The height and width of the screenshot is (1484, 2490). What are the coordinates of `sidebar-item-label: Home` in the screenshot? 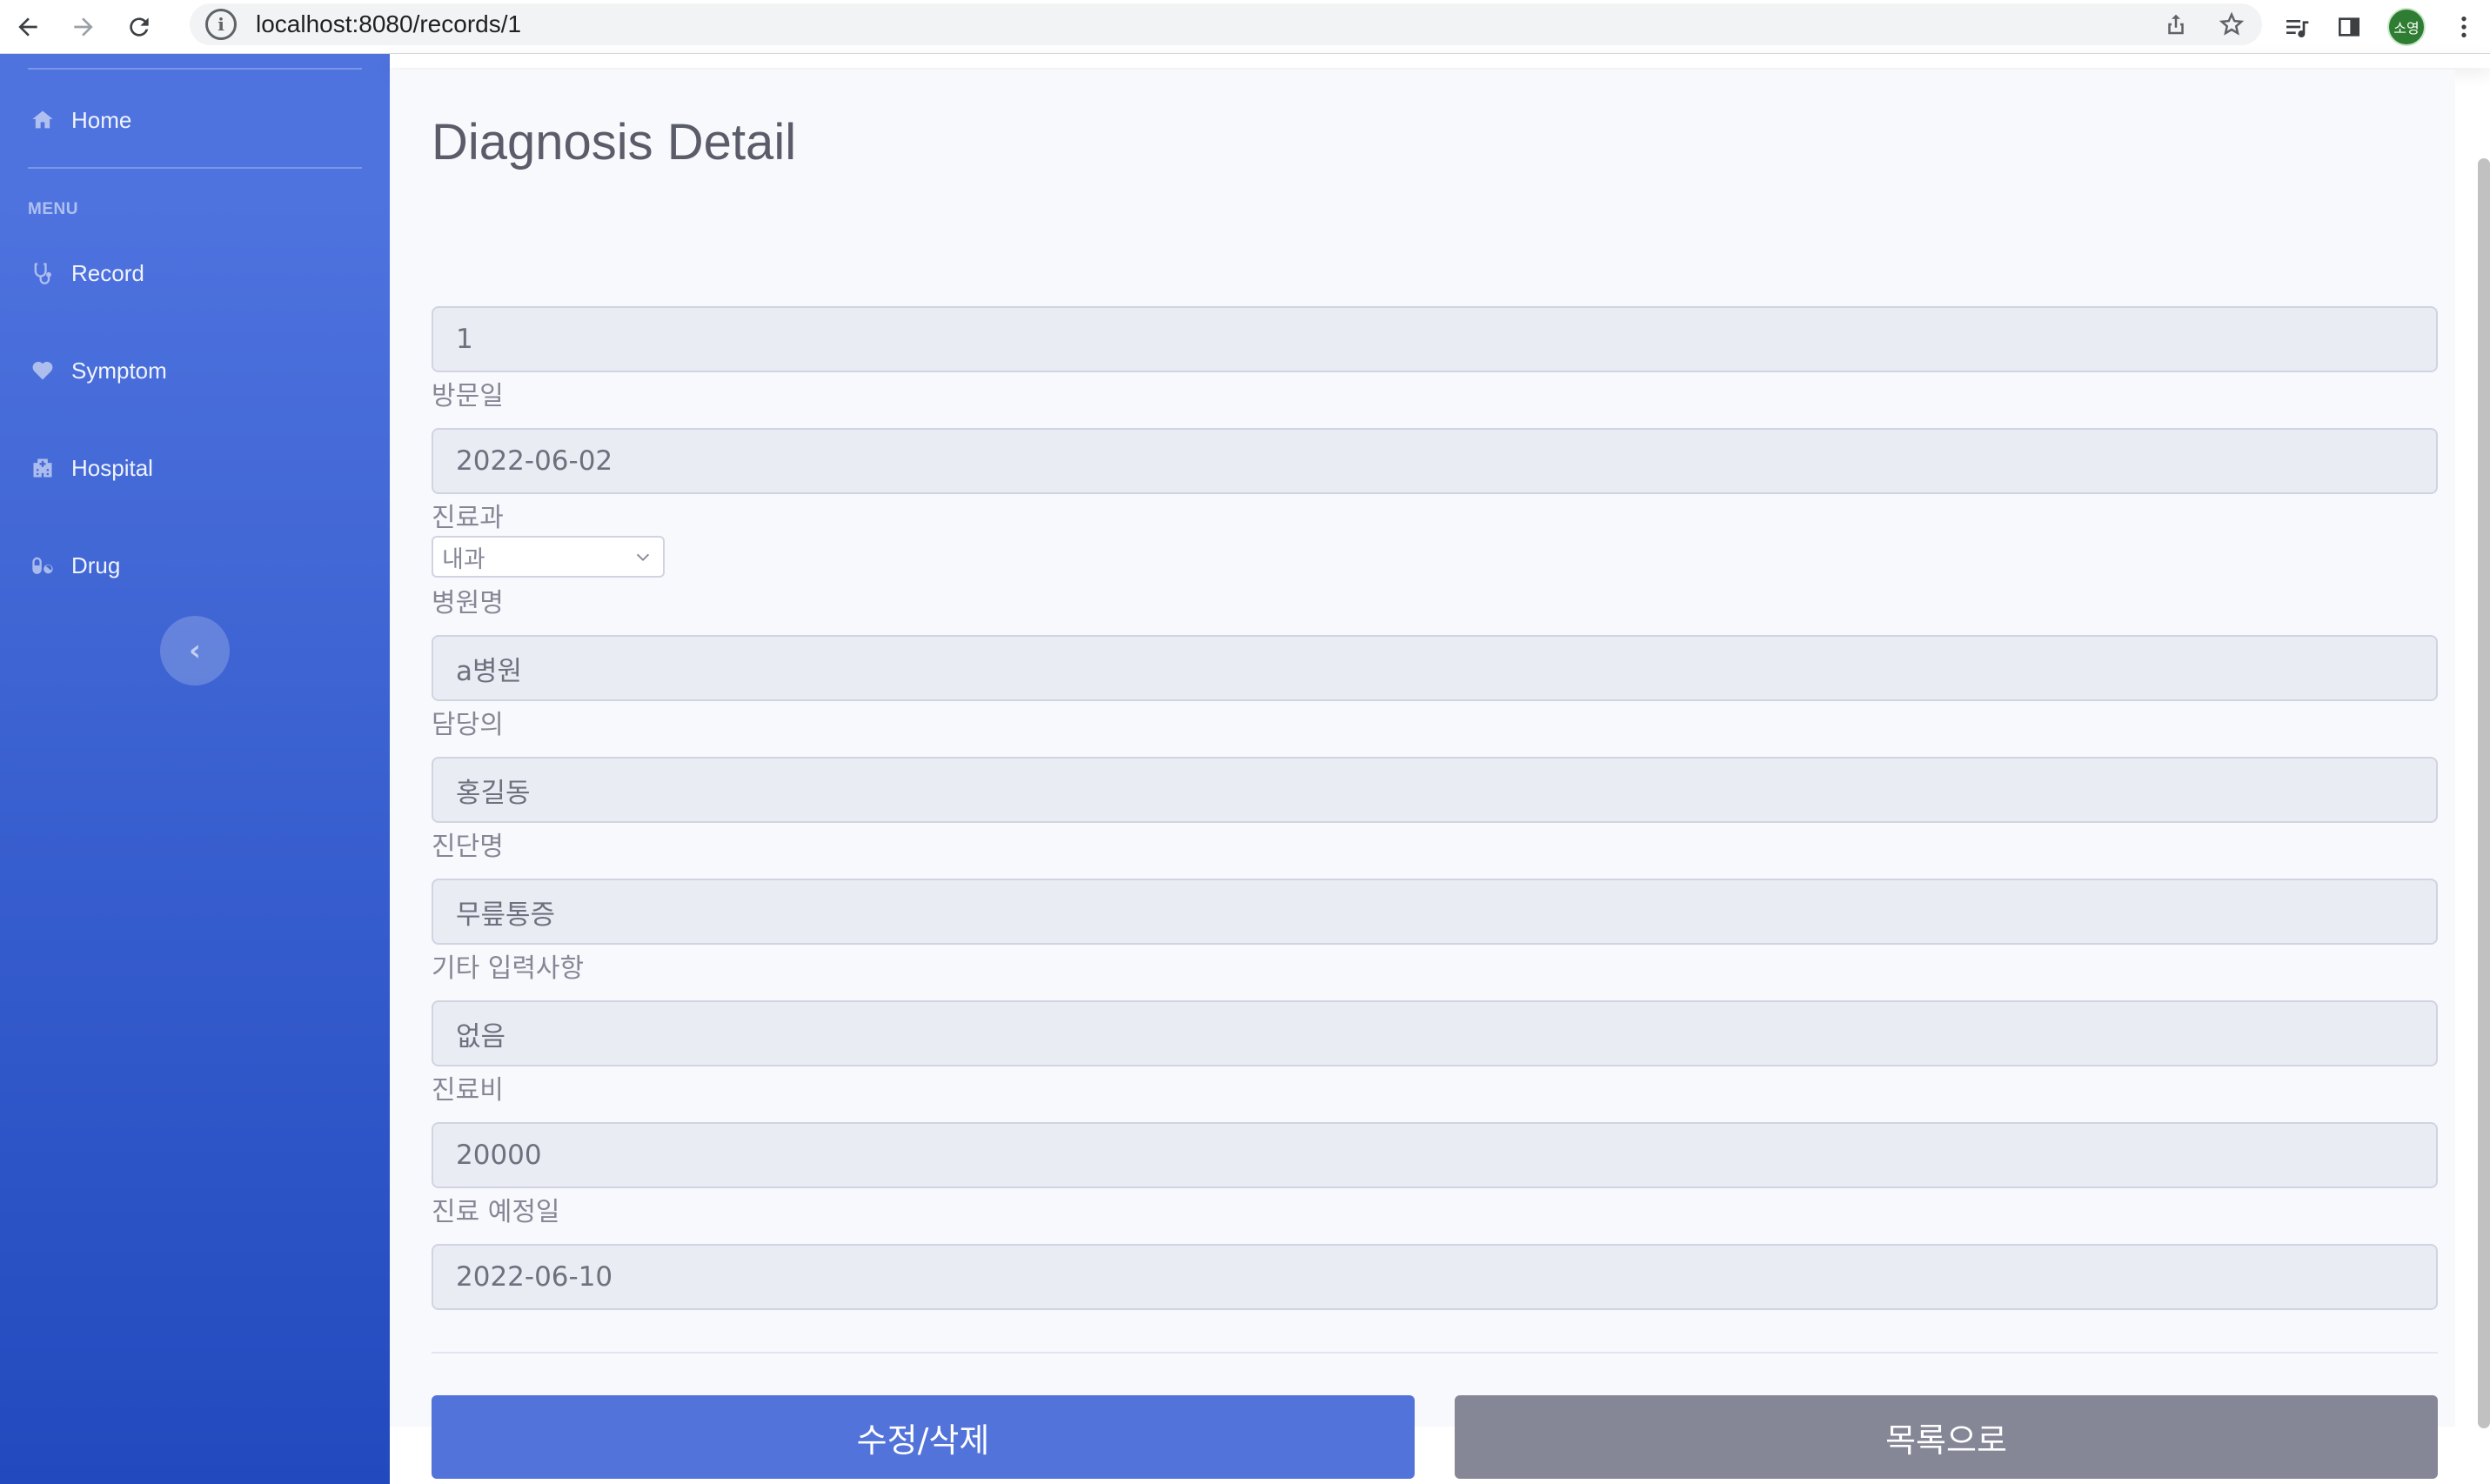 It's located at (101, 120).